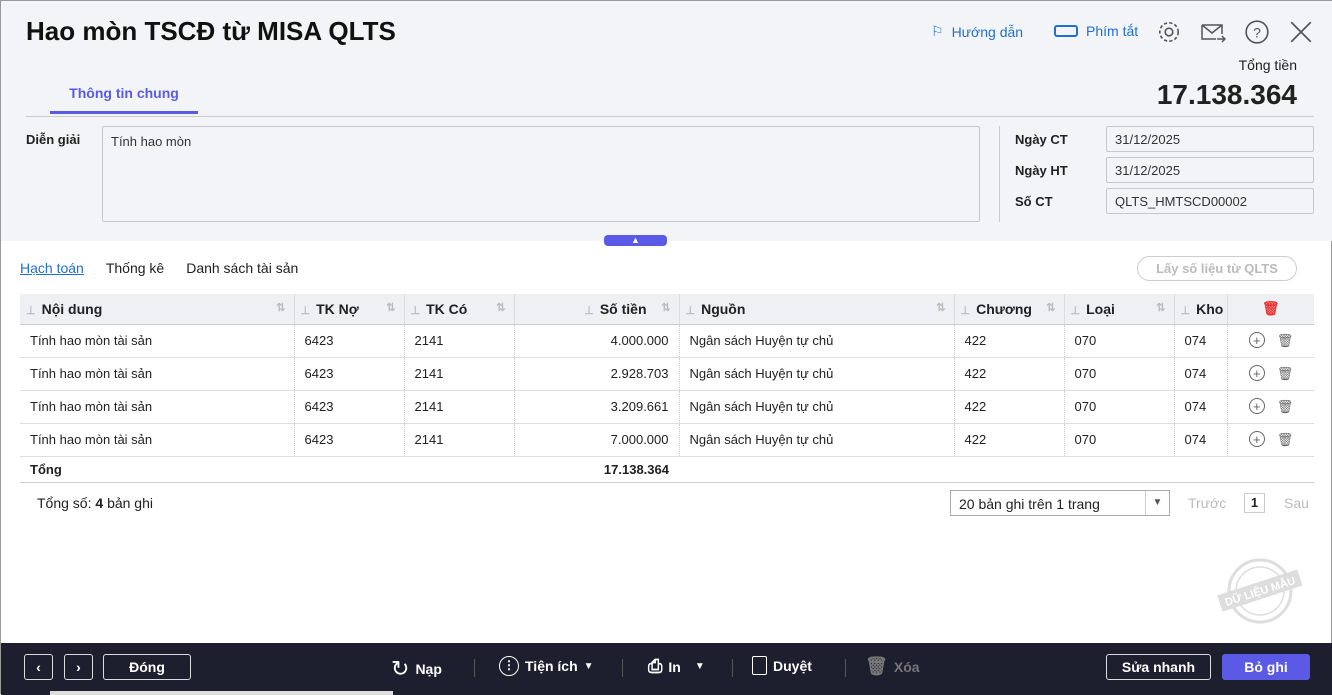 The image size is (1332, 695). Describe the element at coordinates (1210, 170) in the screenshot. I see `date-ht-field: 31/12/2025` at that location.